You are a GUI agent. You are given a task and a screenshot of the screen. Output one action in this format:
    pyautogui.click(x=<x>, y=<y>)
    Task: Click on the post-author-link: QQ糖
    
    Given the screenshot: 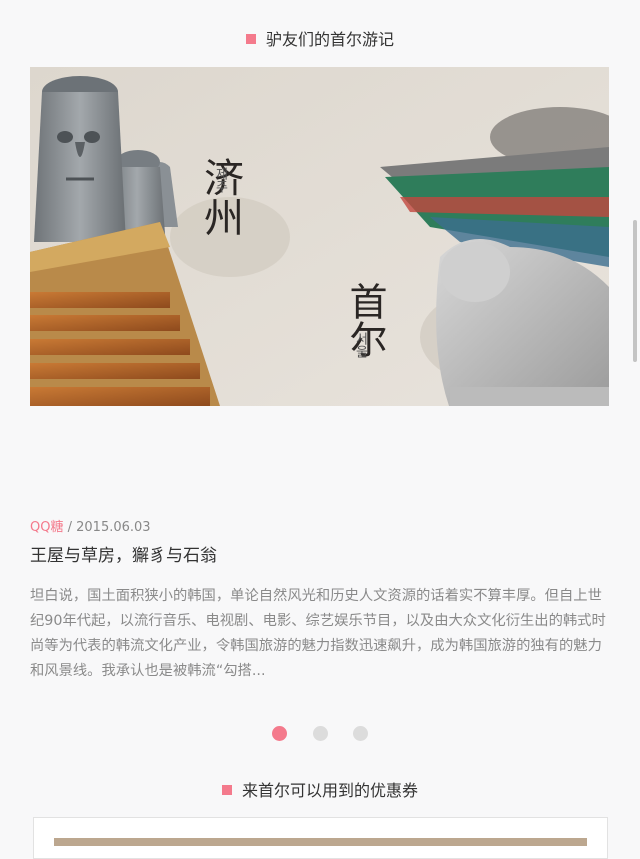 What is the action you would take?
    pyautogui.click(x=46, y=527)
    